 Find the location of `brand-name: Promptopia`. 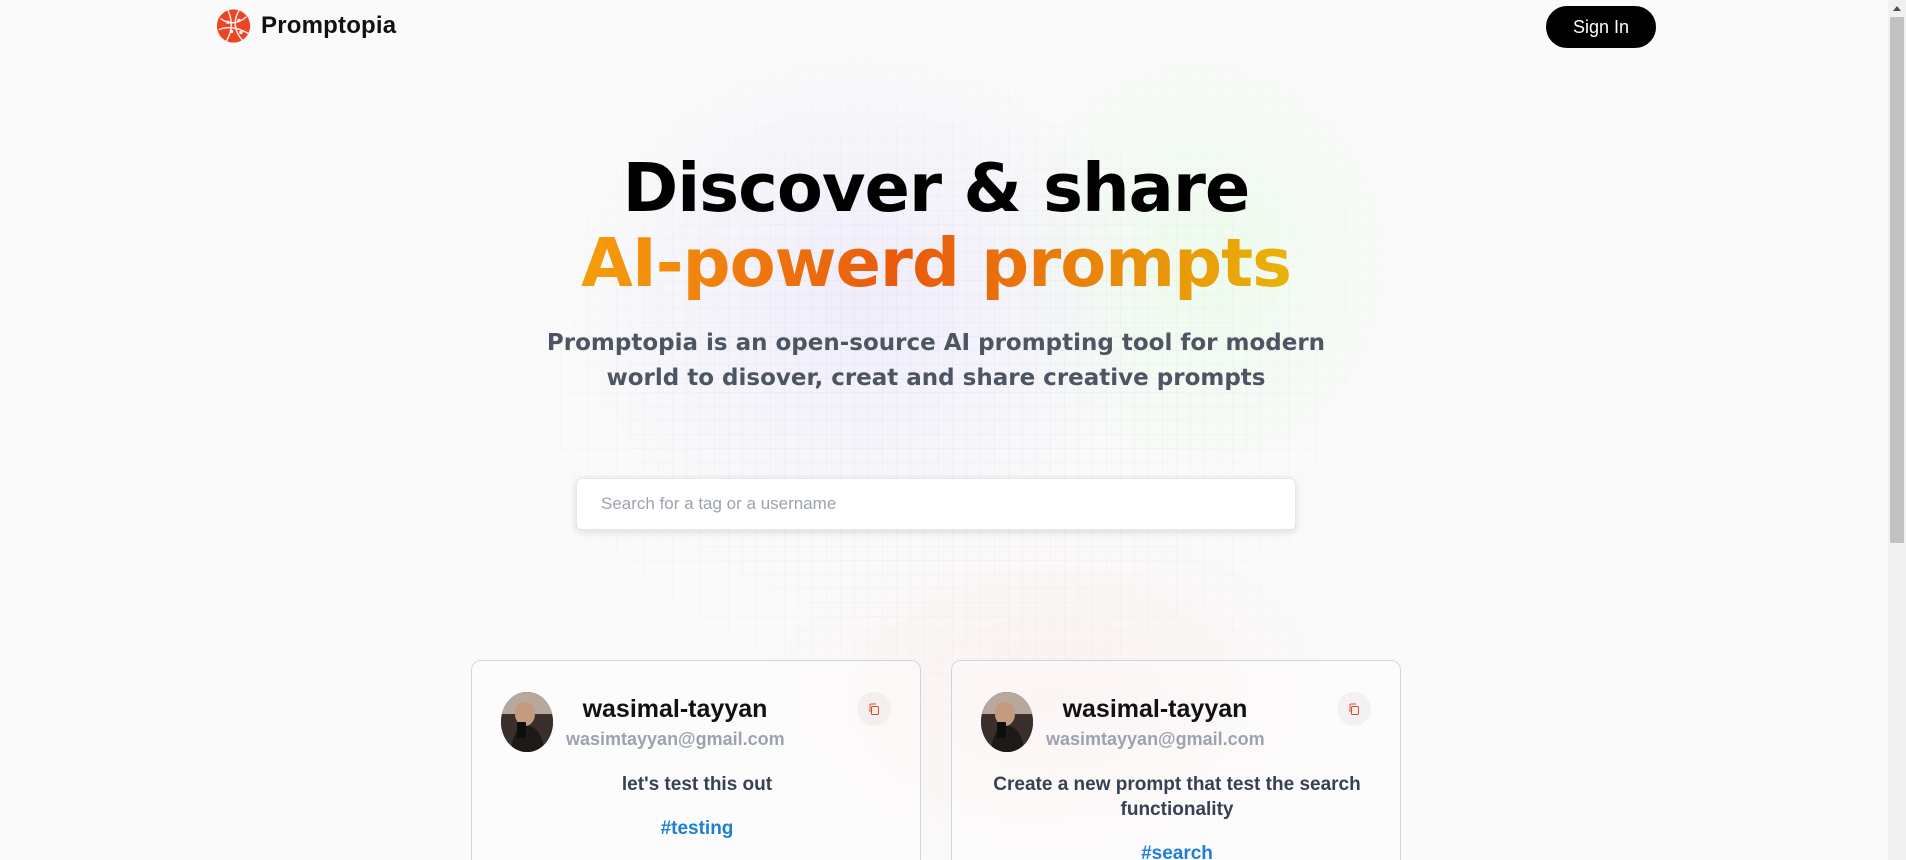

brand-name: Promptopia is located at coordinates (329, 25).